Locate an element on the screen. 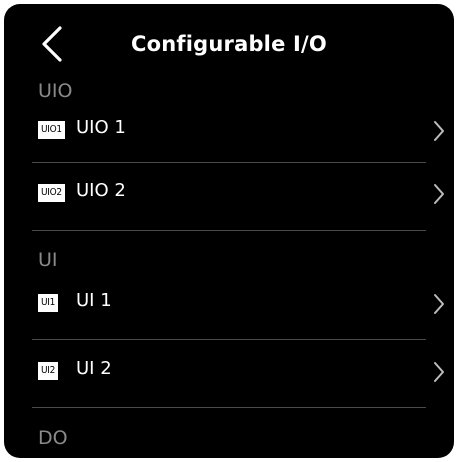  list-item-uio-1: UIO1 UIO 1 is located at coordinates (243, 134).